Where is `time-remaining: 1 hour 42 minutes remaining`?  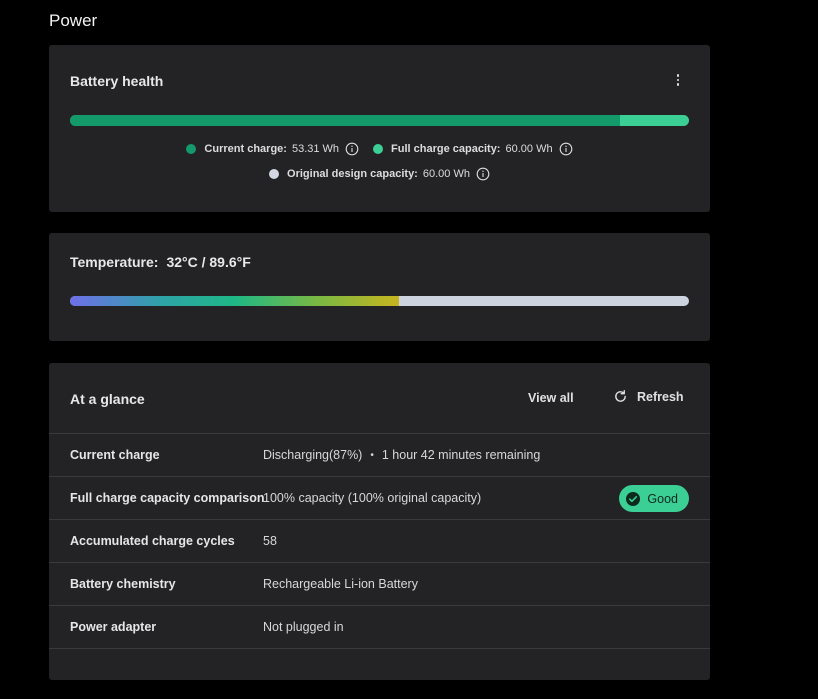 time-remaining: 1 hour 42 minutes remaining is located at coordinates (461, 455).